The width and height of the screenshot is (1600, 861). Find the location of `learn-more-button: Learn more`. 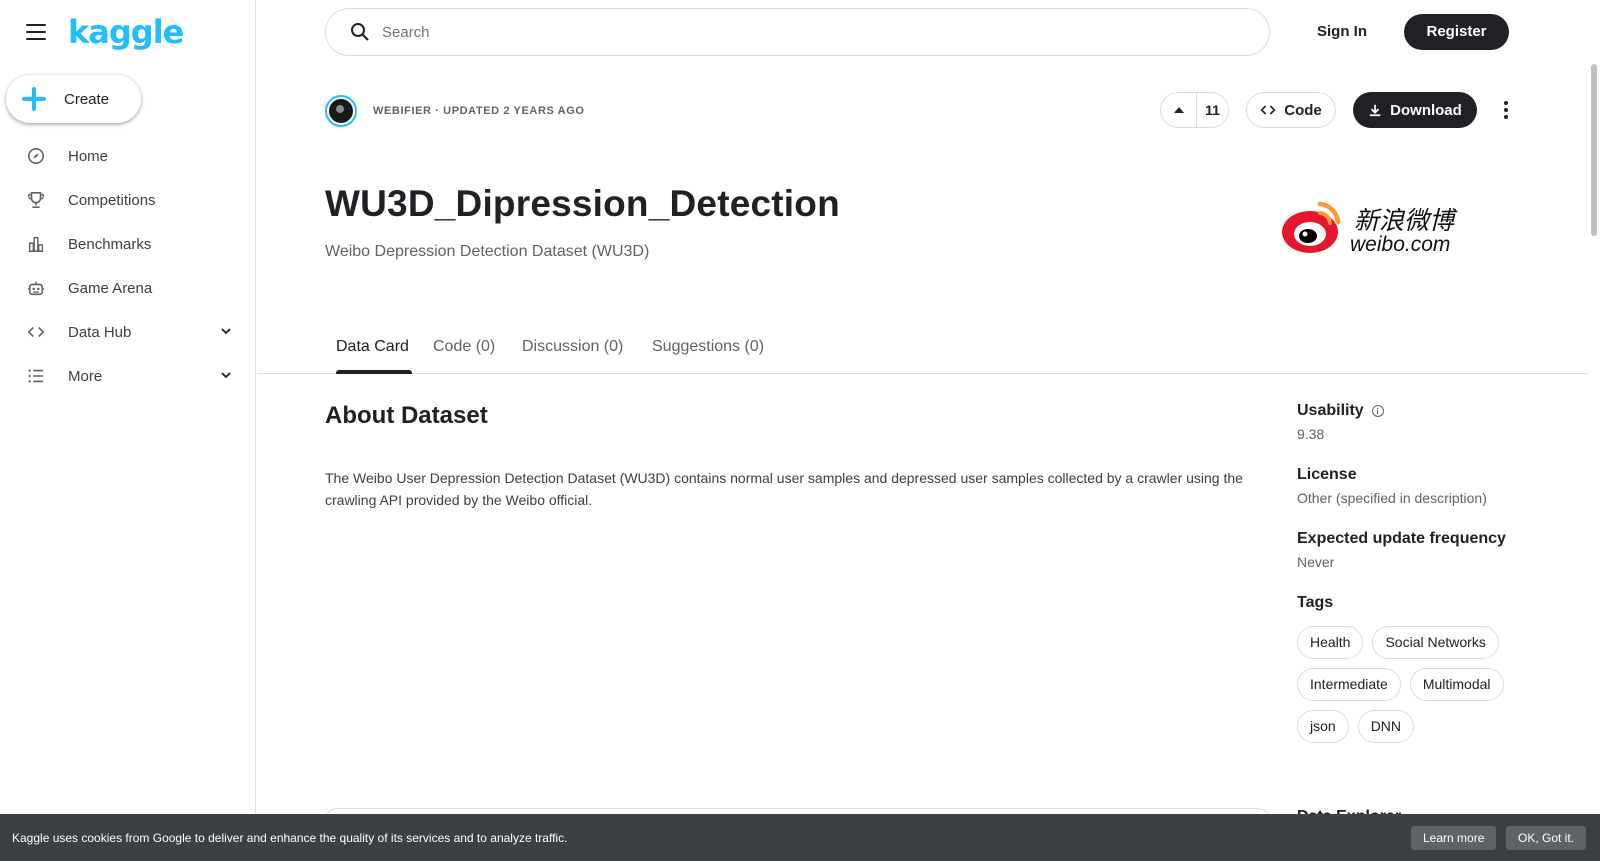

learn-more-button: Learn more is located at coordinates (1454, 838).